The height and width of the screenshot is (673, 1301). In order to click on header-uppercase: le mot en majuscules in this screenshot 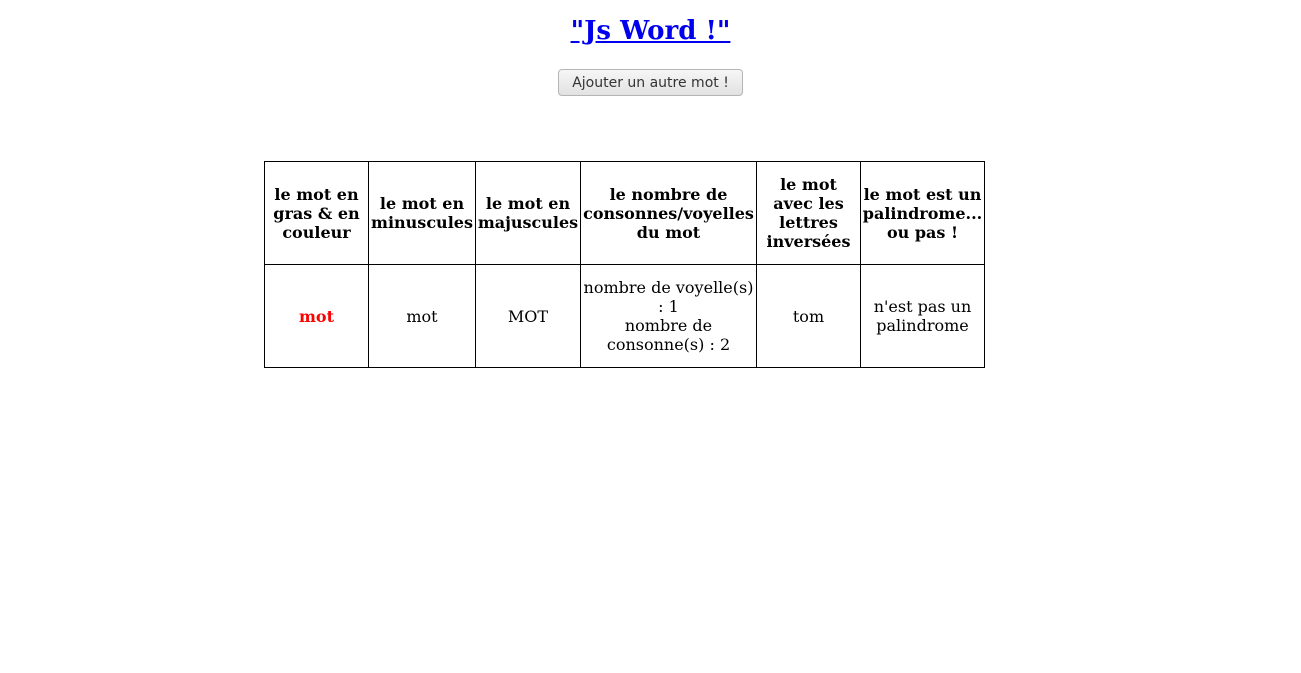, I will do `click(528, 213)`.